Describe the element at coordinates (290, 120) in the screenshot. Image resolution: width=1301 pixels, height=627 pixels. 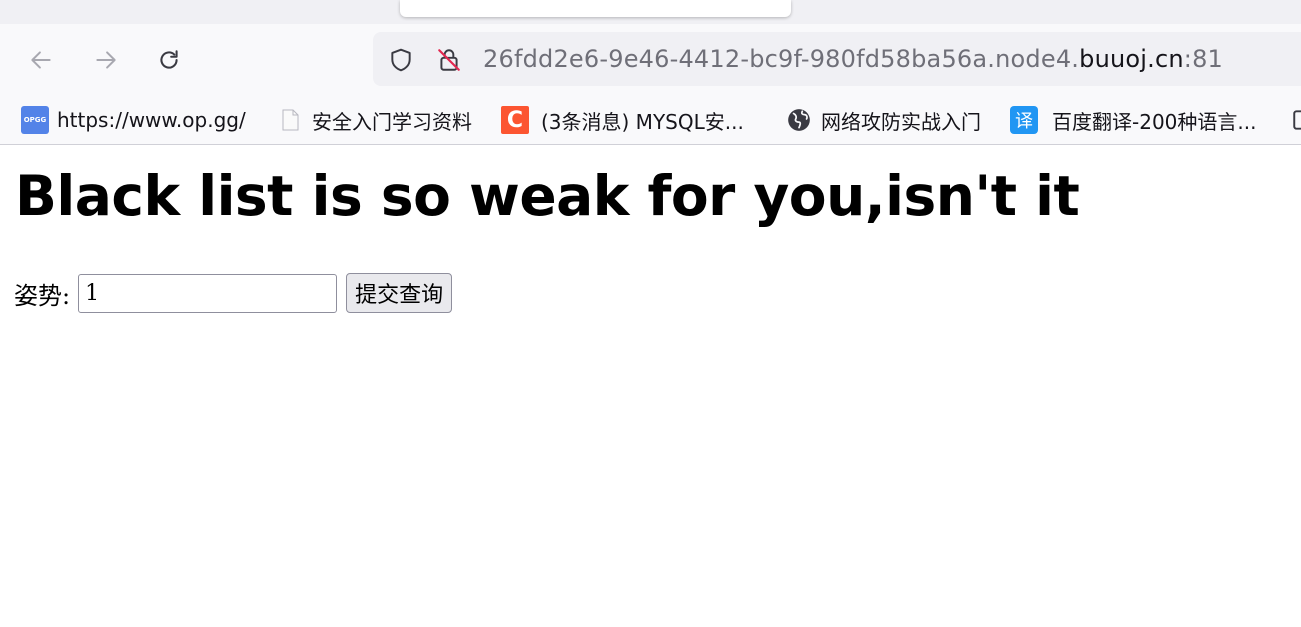
I see `page-icon` at that location.